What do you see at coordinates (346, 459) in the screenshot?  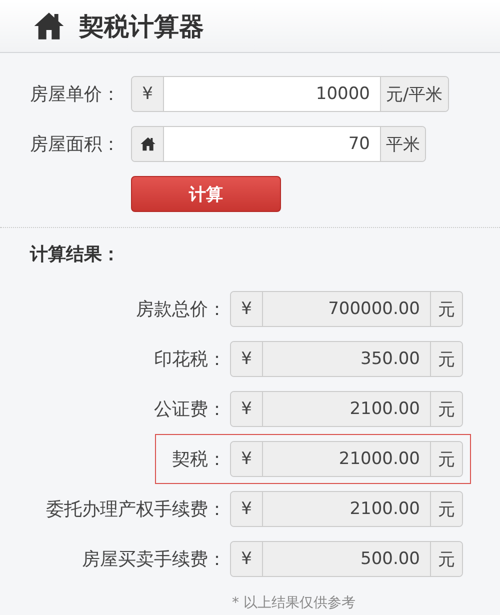 I see `result-field: 21000.00` at bounding box center [346, 459].